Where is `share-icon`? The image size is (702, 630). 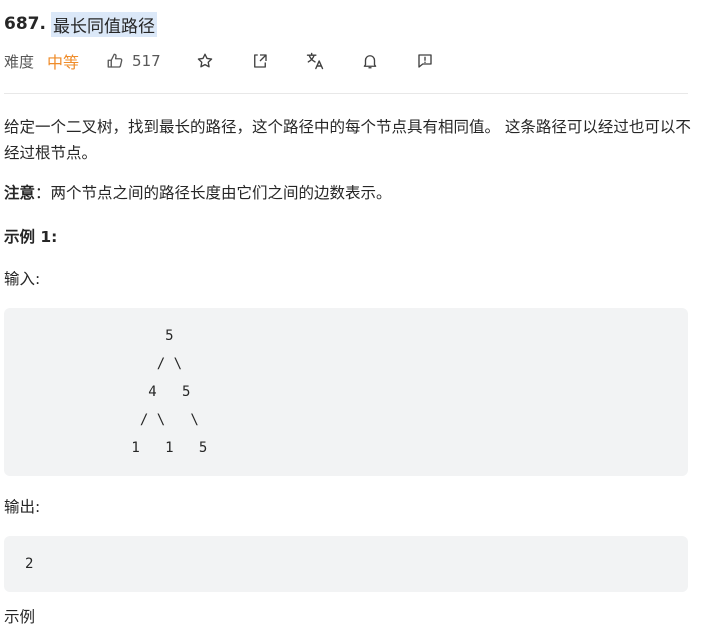 share-icon is located at coordinates (260, 61).